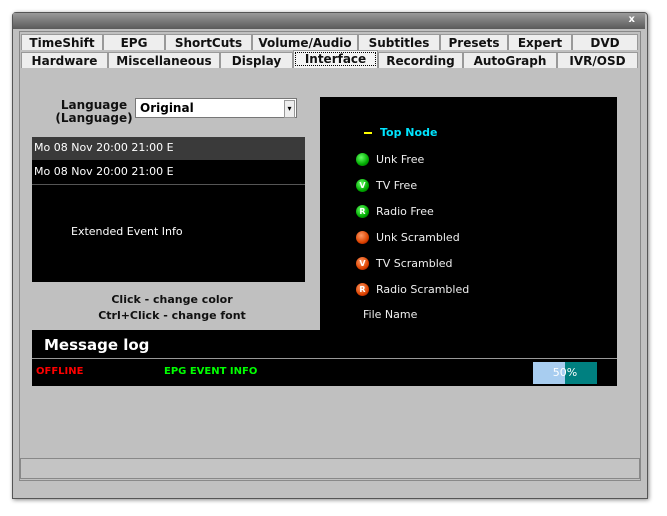  What do you see at coordinates (474, 42) in the screenshot?
I see `tab-presets: Presets` at bounding box center [474, 42].